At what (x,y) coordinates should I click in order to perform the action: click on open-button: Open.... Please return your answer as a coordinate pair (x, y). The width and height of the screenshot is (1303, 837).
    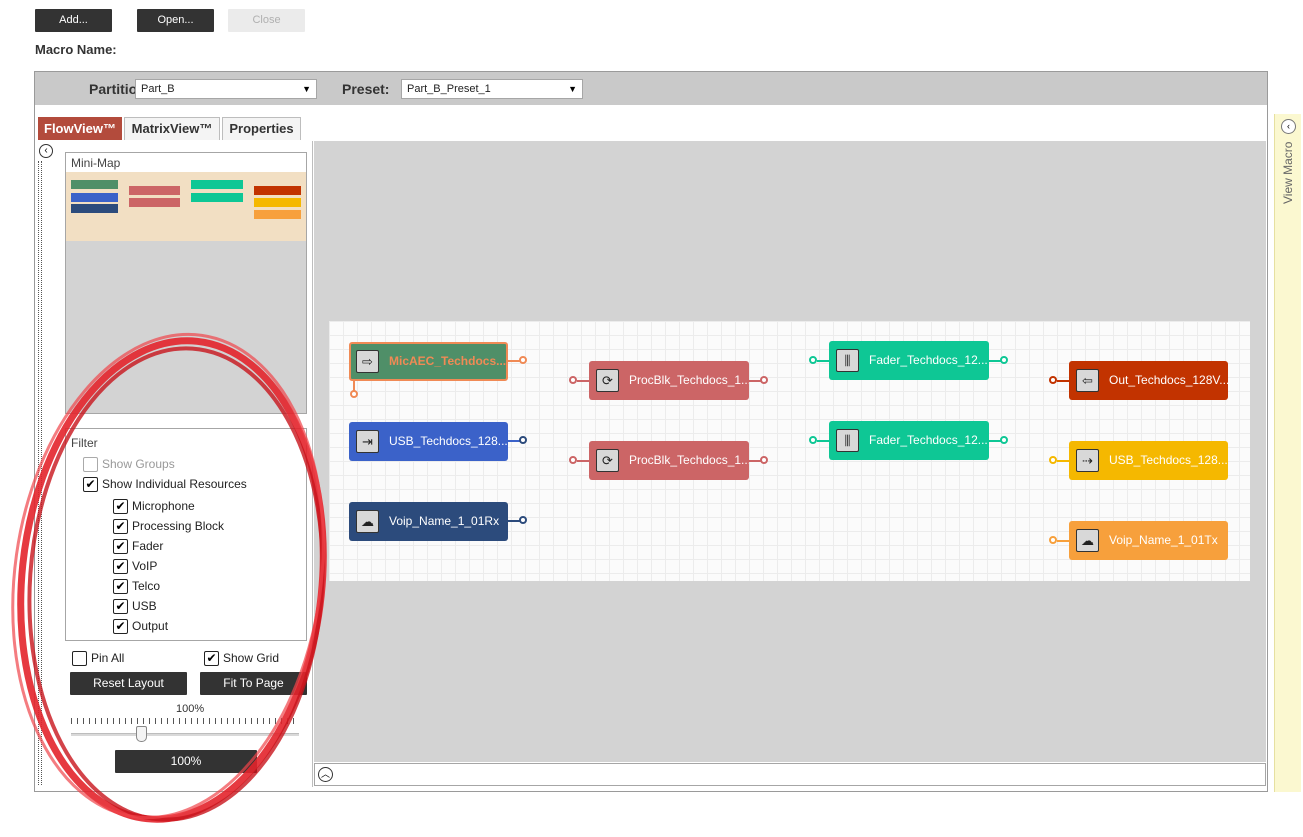
    Looking at the image, I should click on (175, 20).